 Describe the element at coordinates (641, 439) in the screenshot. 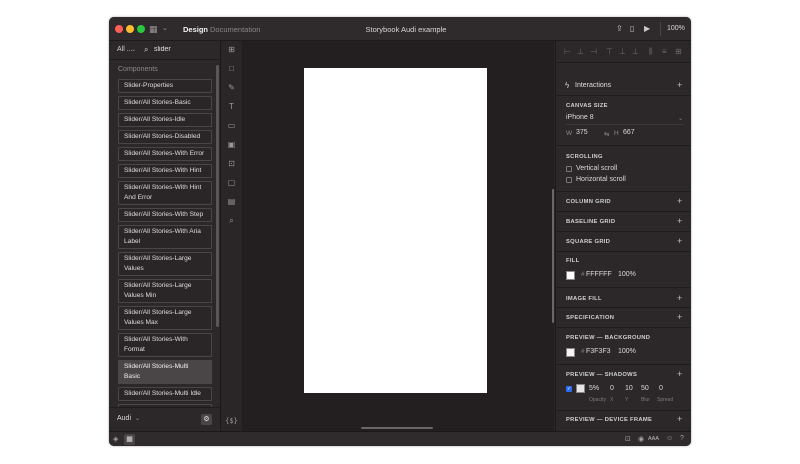

I see `eye-icon: ◉` at that location.